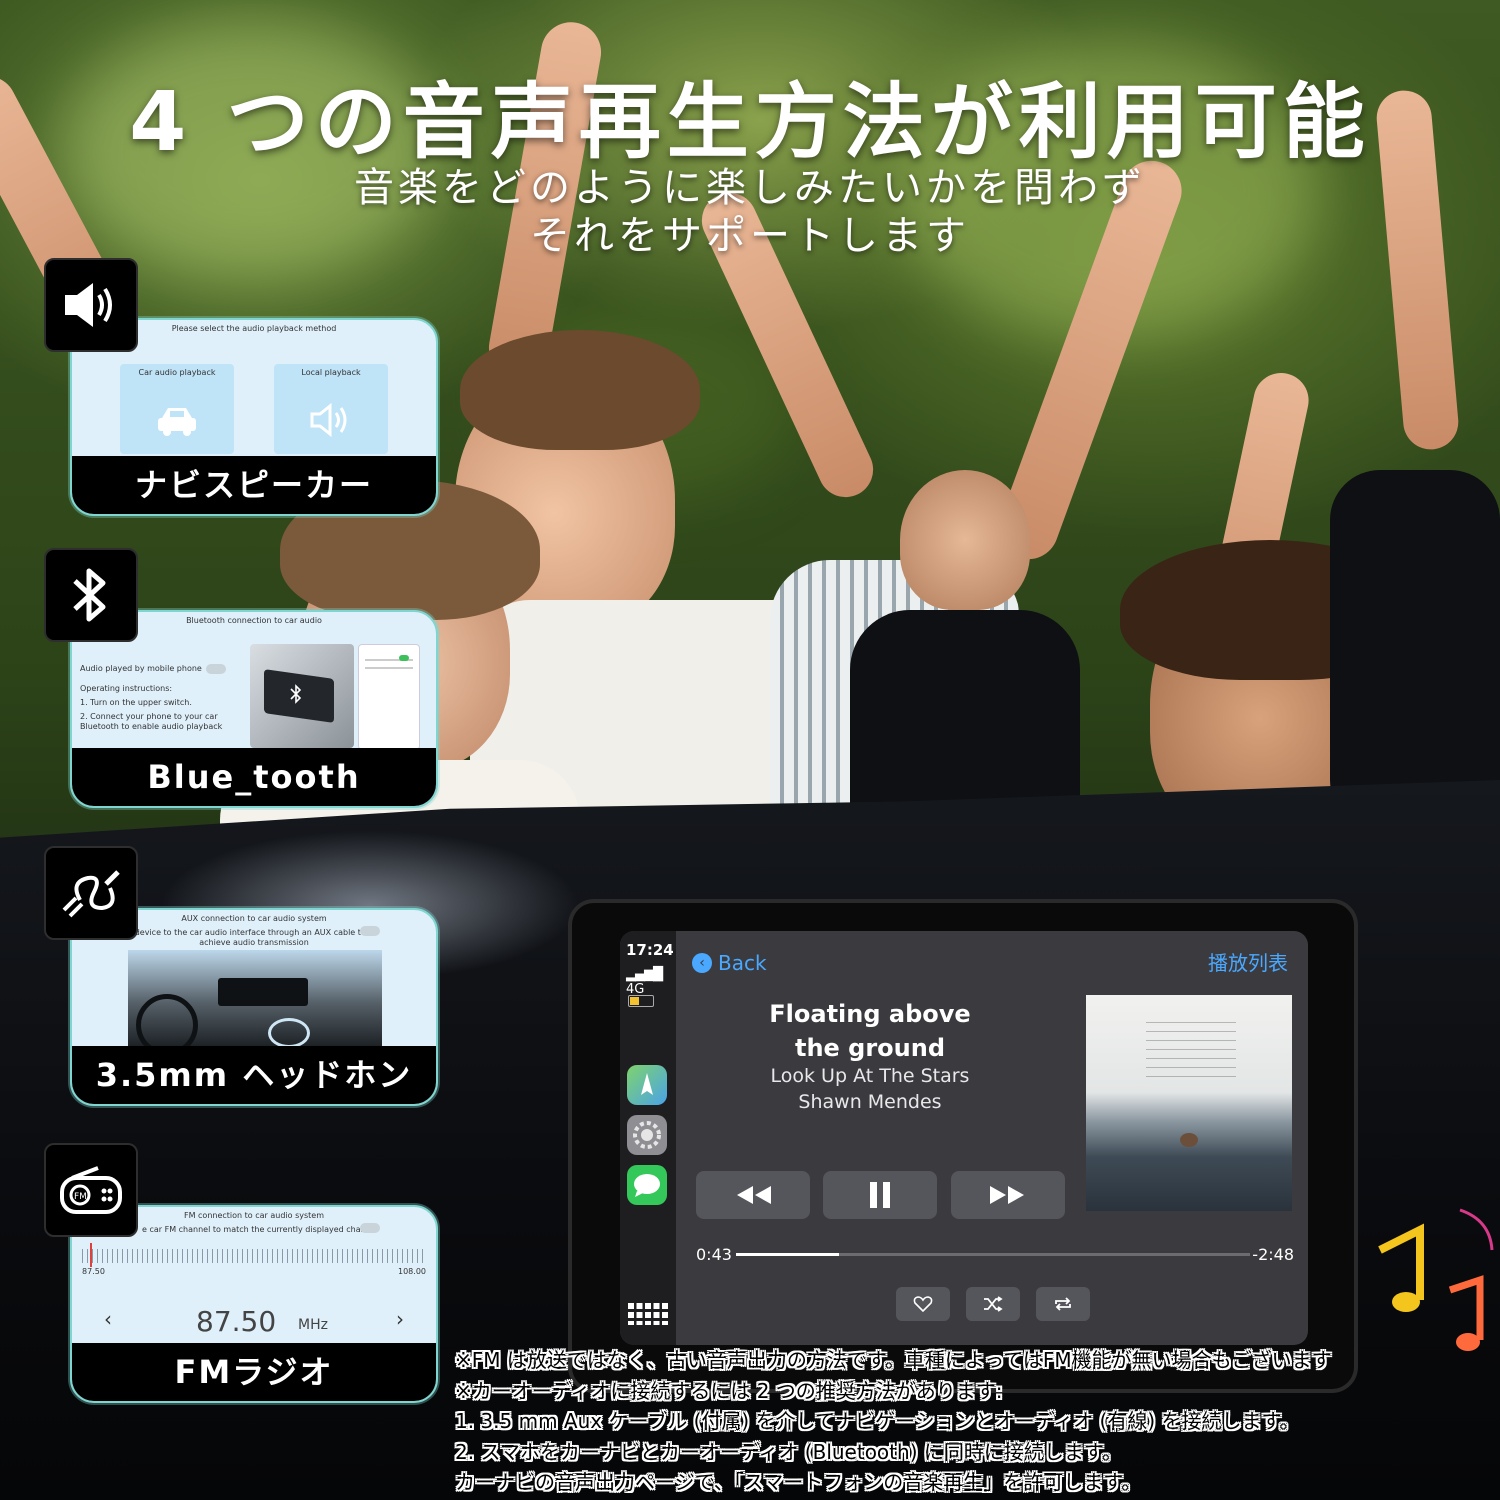 Image resolution: width=1500 pixels, height=1500 pixels. Describe the element at coordinates (1248, 961) in the screenshot. I see `playlist-button: 播放列表` at that location.